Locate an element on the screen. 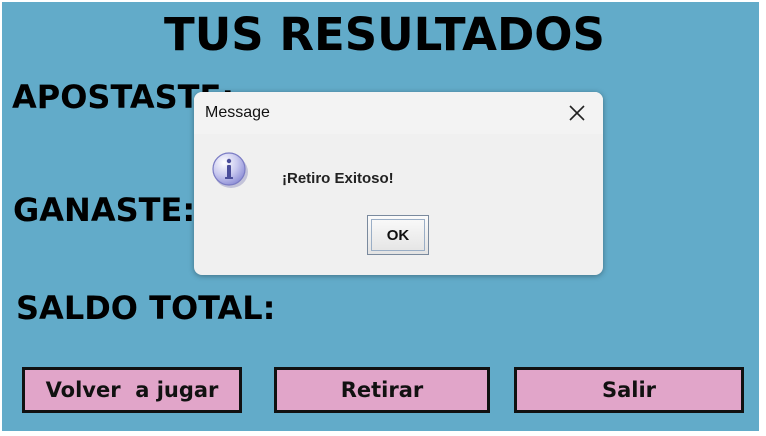  ok-button: OK is located at coordinates (398, 235).